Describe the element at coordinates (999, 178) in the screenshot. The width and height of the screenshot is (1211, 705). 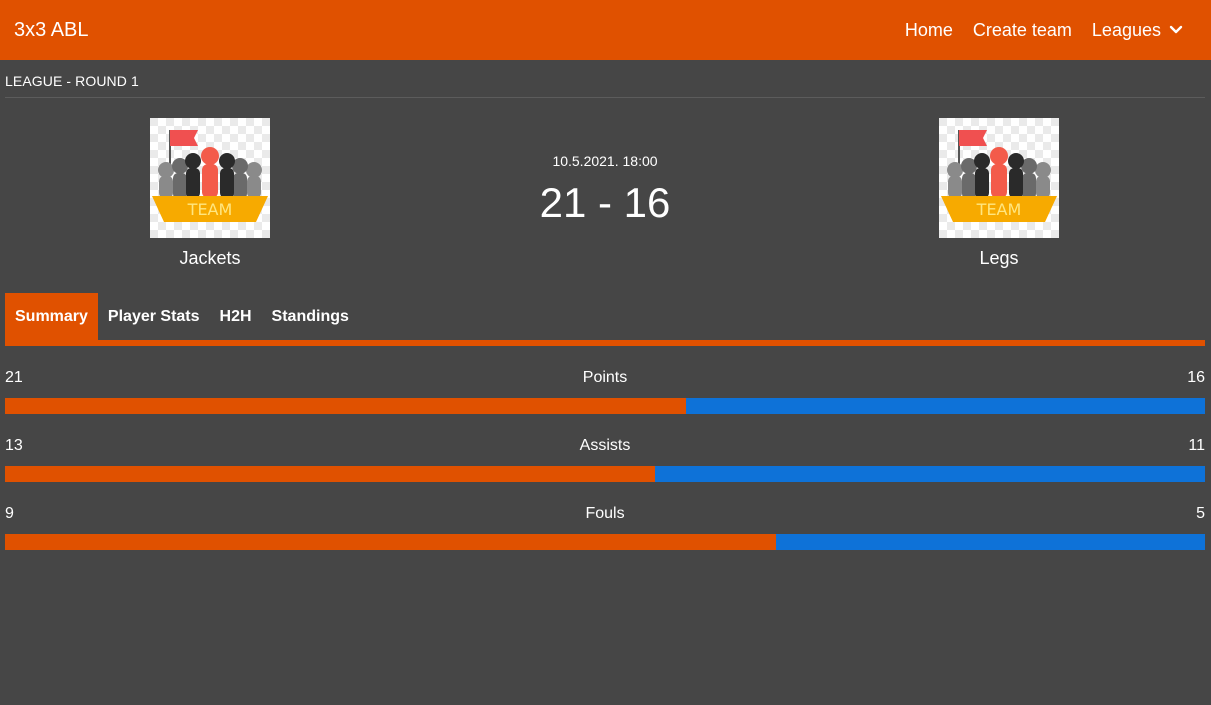
I see `away-team-logo: TEAM` at that location.